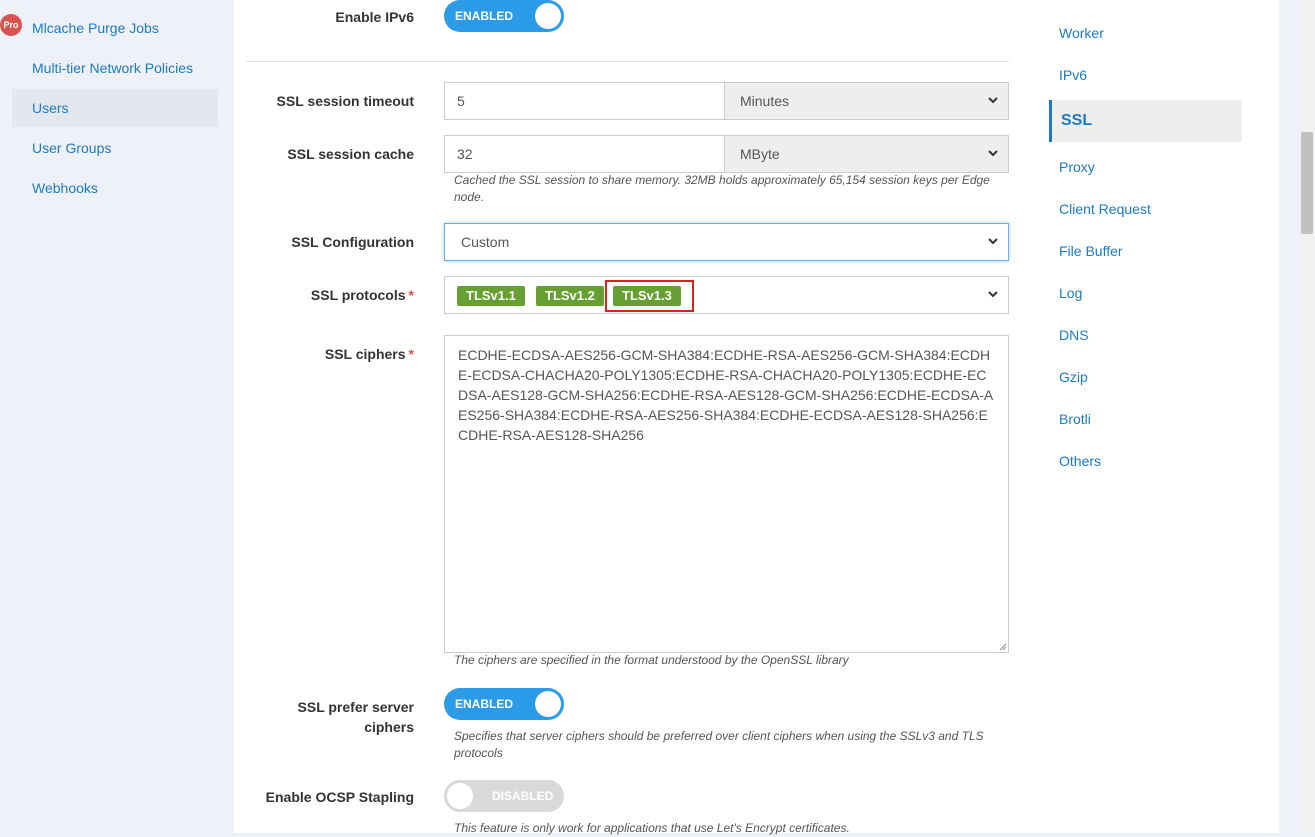 This screenshot has width=1315, height=837. What do you see at coordinates (1307, 416) in the screenshot?
I see `page-scrollbar` at bounding box center [1307, 416].